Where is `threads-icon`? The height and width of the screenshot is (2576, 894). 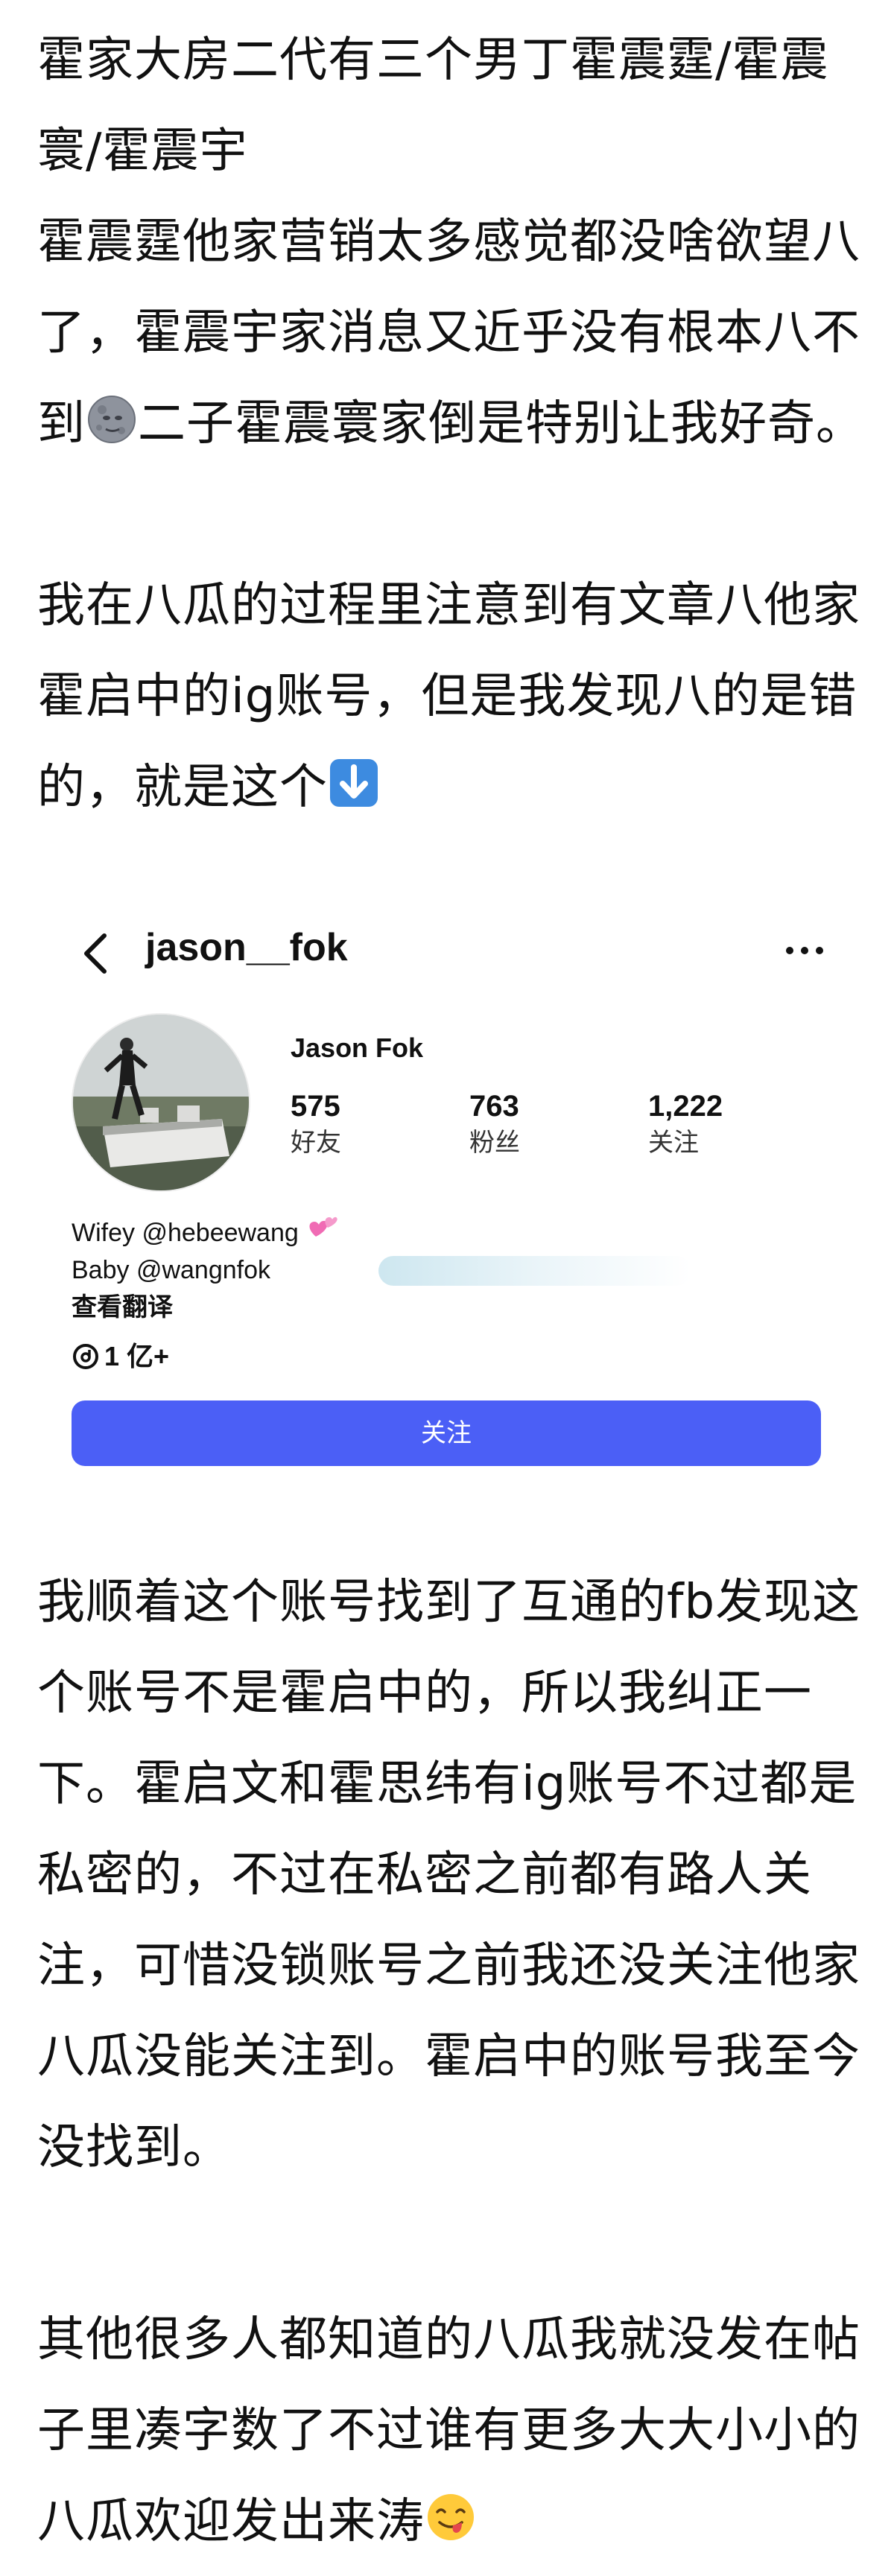
threads-icon is located at coordinates (85, 1357).